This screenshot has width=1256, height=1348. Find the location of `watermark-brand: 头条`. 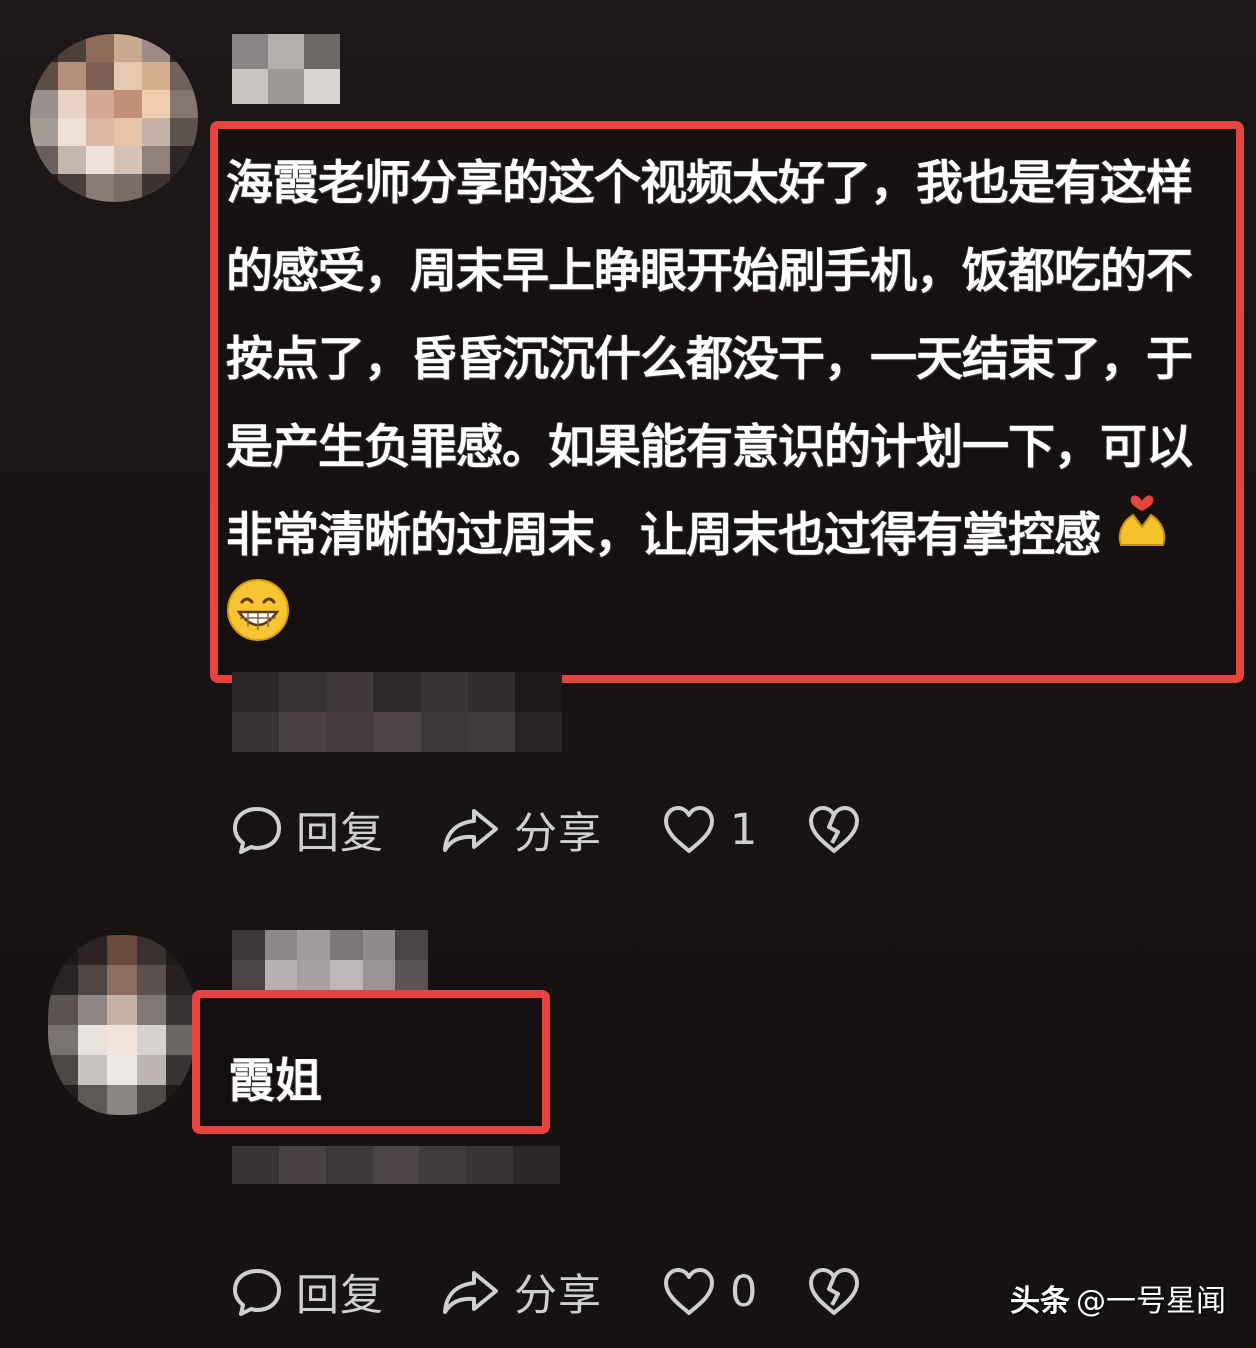

watermark-brand: 头条 is located at coordinates (1040, 1301).